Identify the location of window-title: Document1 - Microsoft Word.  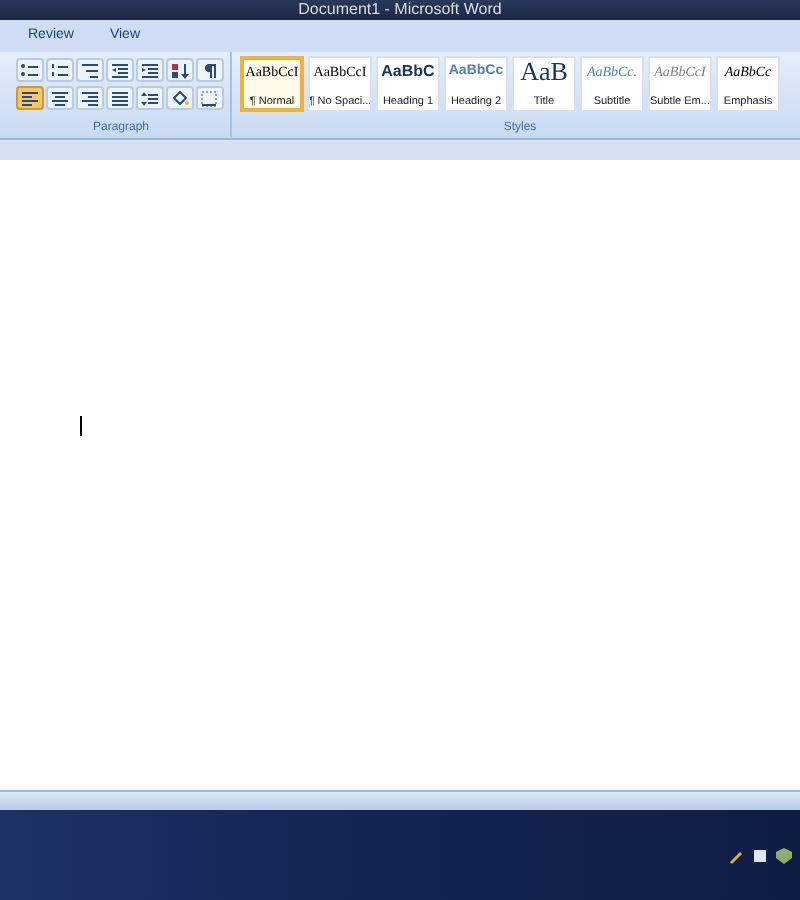
(400, 10).